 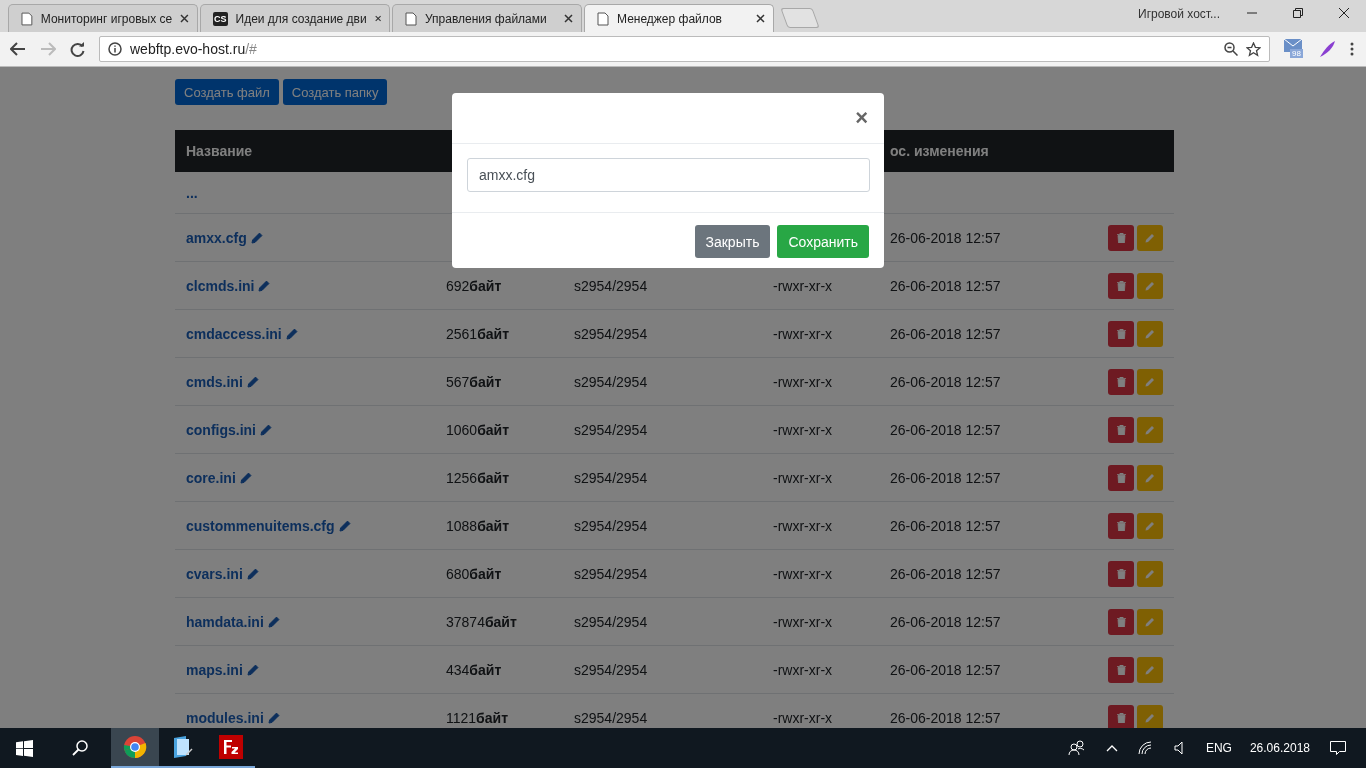 What do you see at coordinates (1298, 13) in the screenshot?
I see `restore-icon` at bounding box center [1298, 13].